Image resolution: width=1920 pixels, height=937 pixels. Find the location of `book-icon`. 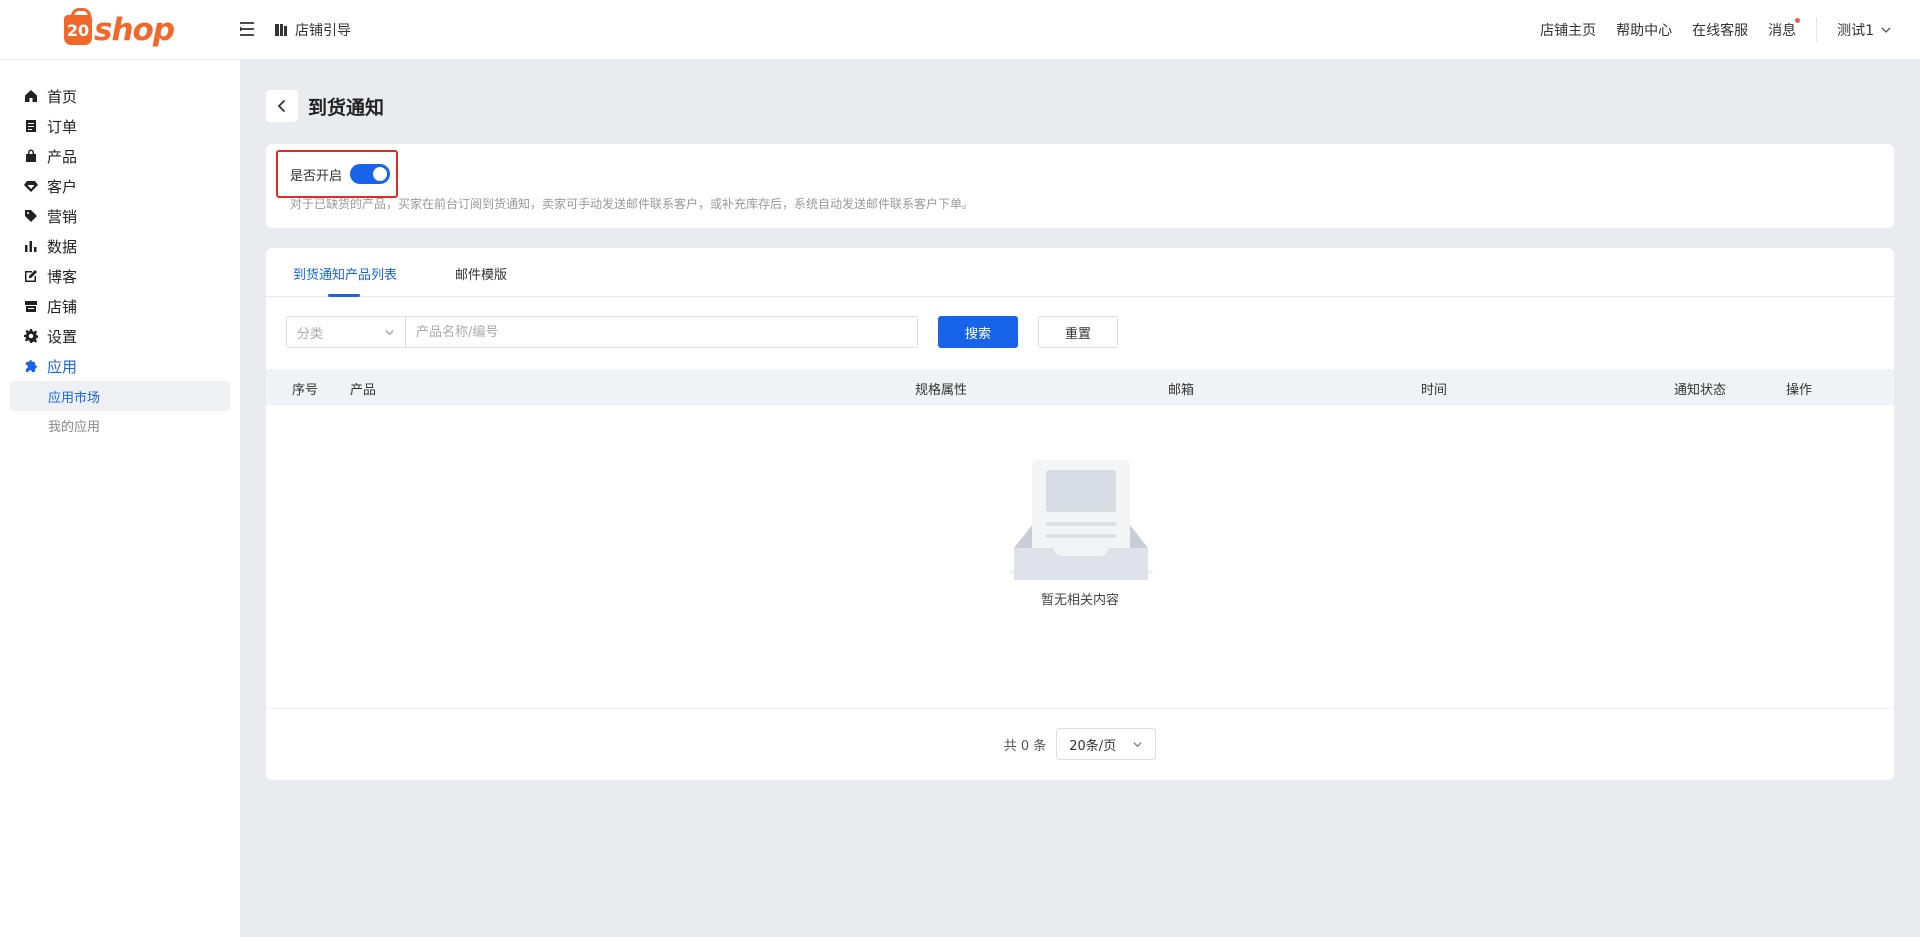

book-icon is located at coordinates (281, 30).